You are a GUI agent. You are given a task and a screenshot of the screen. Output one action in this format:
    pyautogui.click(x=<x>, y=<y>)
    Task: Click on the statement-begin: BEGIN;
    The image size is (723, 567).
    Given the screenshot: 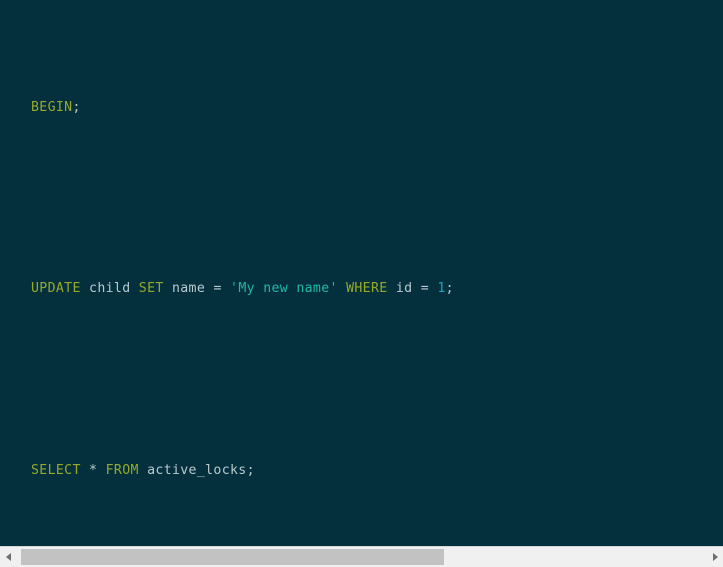 What is the action you would take?
    pyautogui.click(x=377, y=108)
    